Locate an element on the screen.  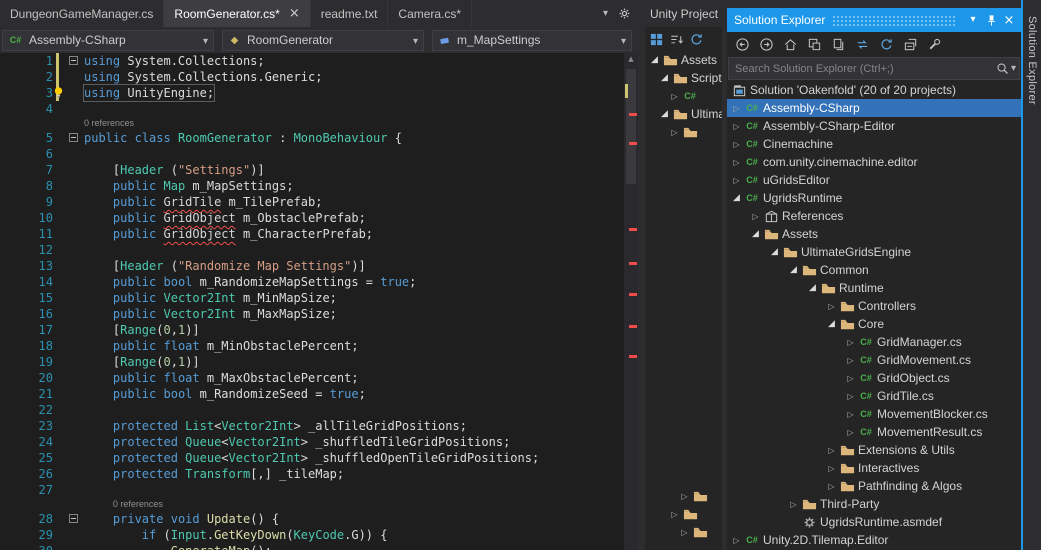
tree-item-runtime: ◢ Runtime is located at coordinates (874, 288).